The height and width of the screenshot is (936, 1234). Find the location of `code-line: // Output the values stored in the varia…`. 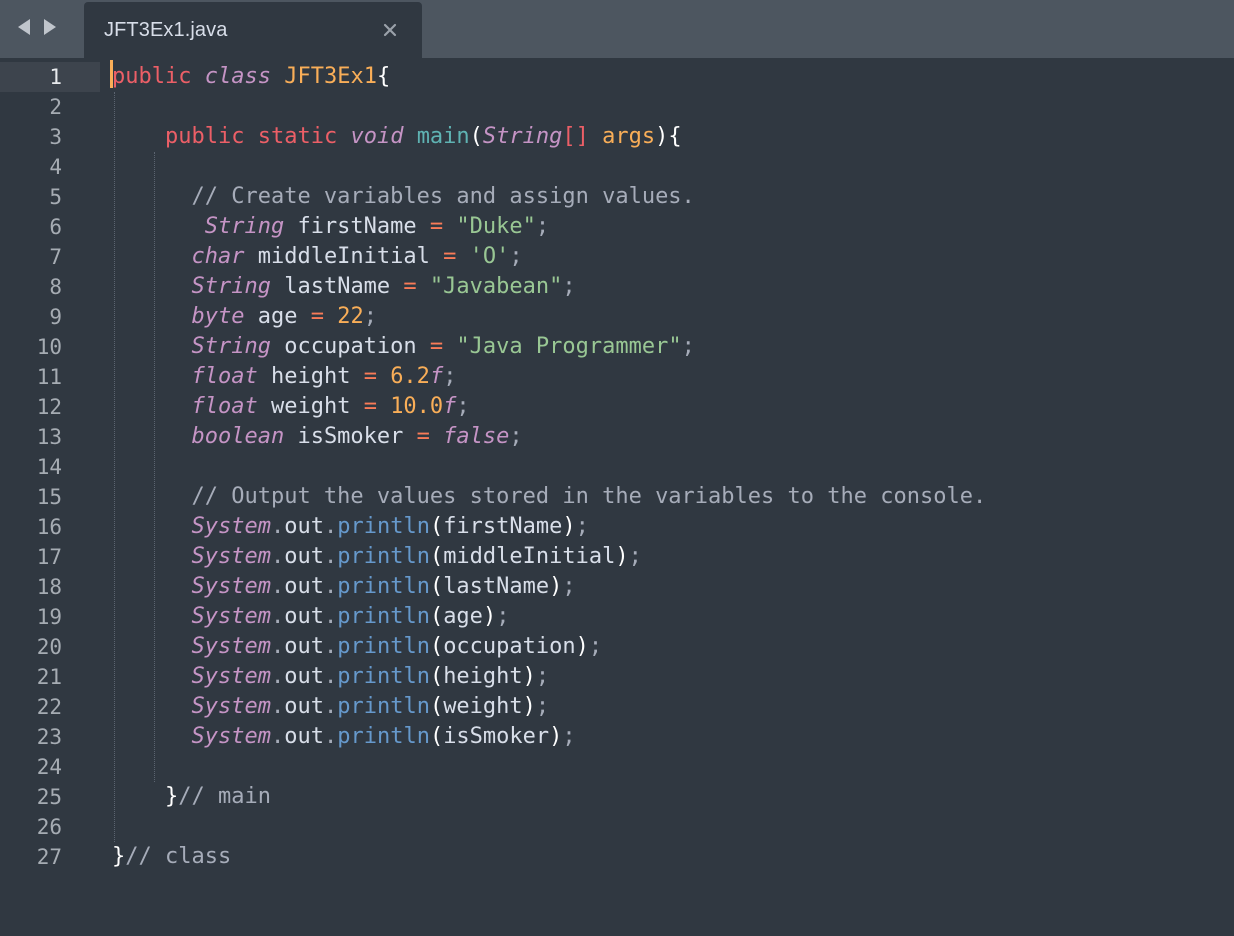

code-line: // Output the values stored in the varia… is located at coordinates (549, 497).